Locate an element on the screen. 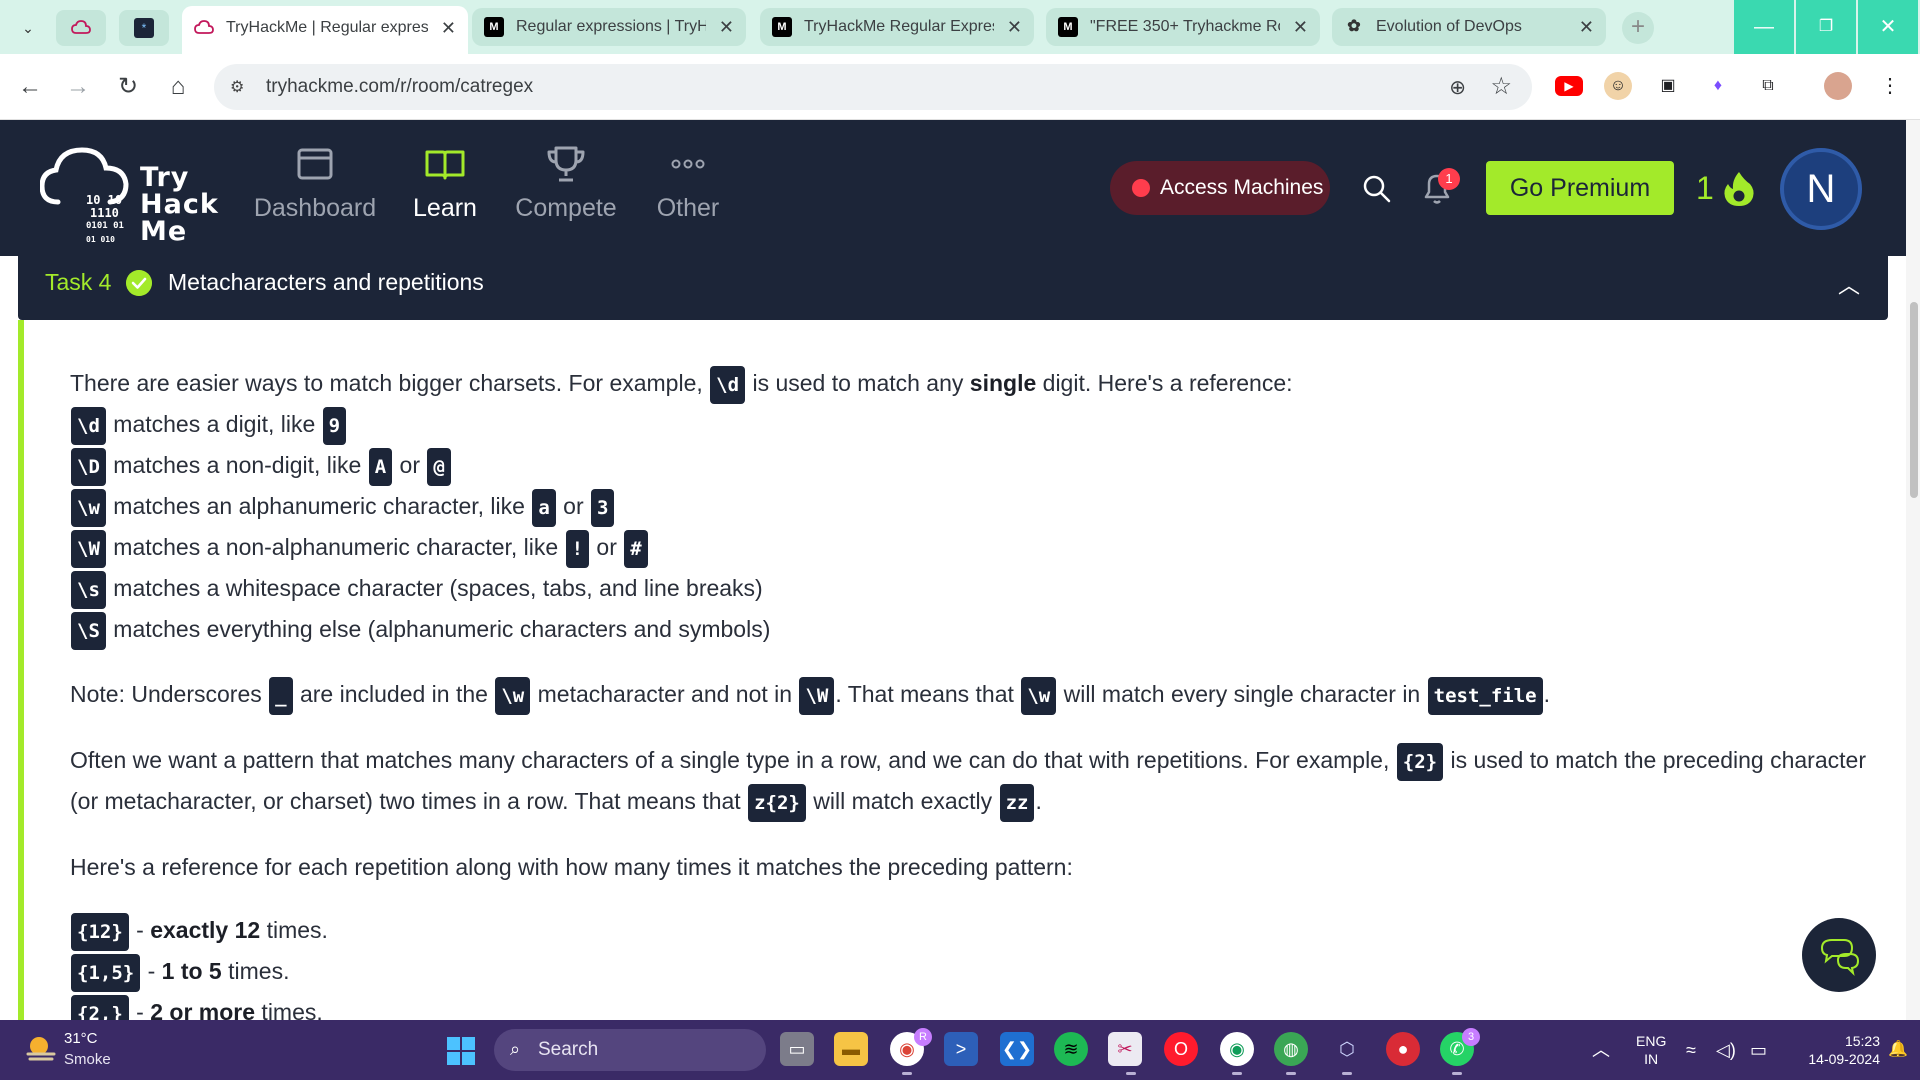 This screenshot has width=1920, height=1080. streak-count: 1 is located at coordinates (1705, 188).